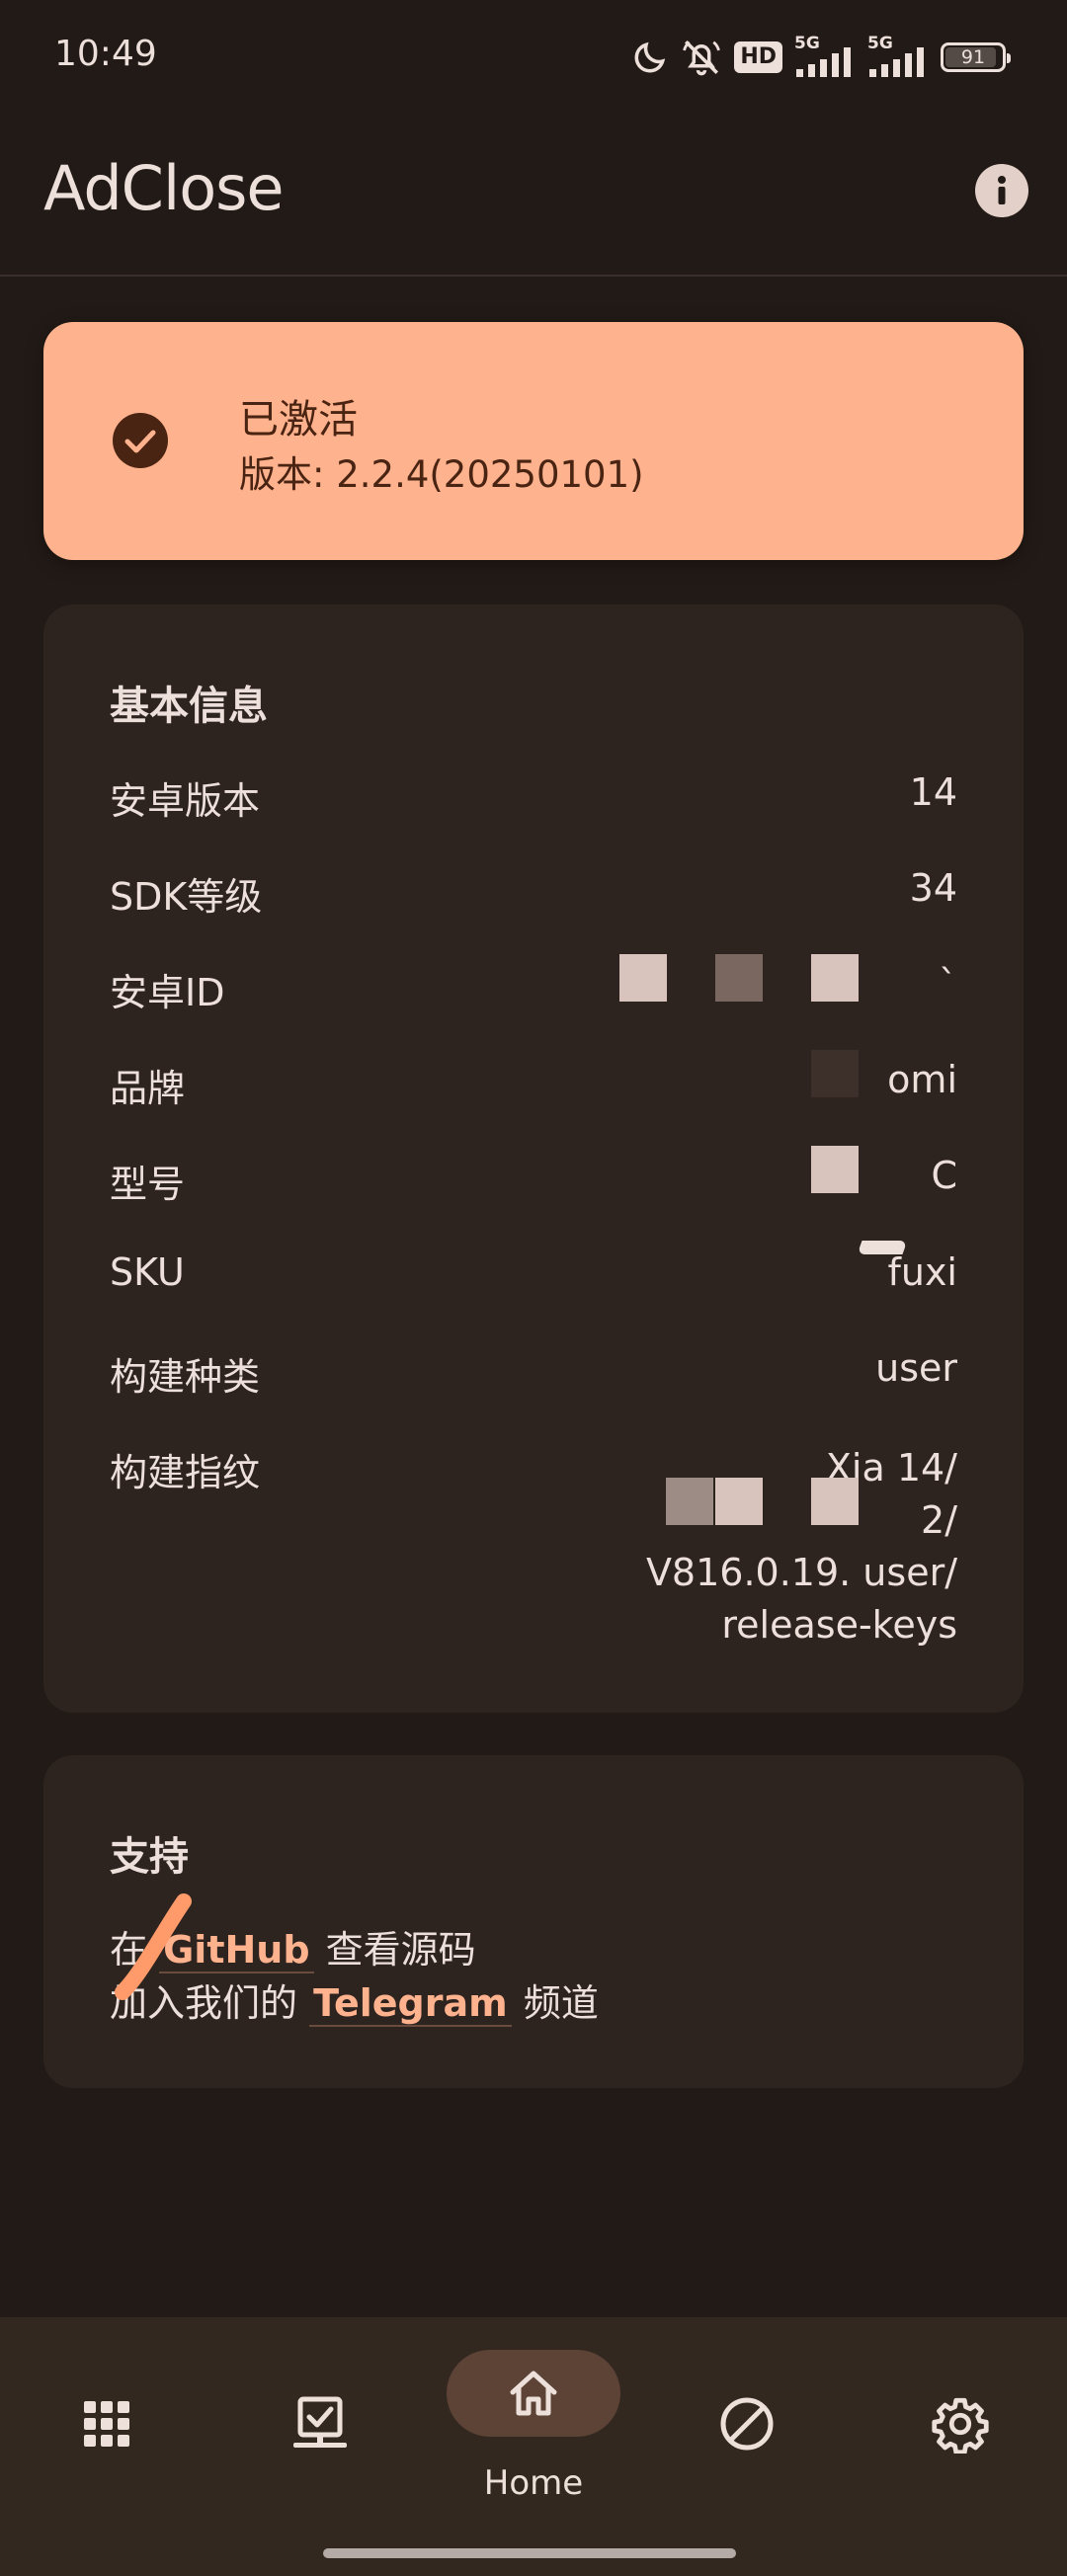 This screenshot has height=2576, width=1067. Describe the element at coordinates (189, 706) in the screenshot. I see `basic-info-title: 基本信息` at that location.